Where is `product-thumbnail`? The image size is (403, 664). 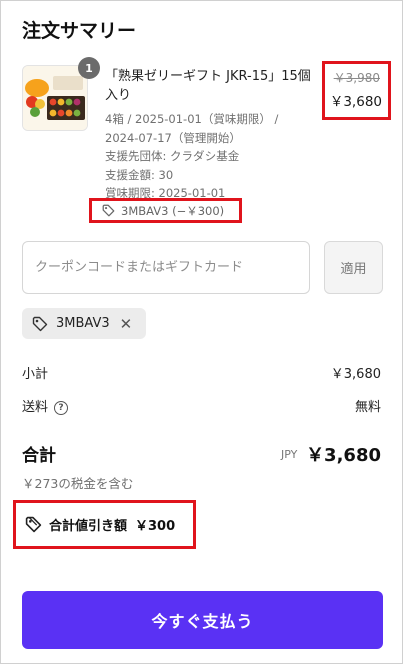
product-thumbnail is located at coordinates (55, 98).